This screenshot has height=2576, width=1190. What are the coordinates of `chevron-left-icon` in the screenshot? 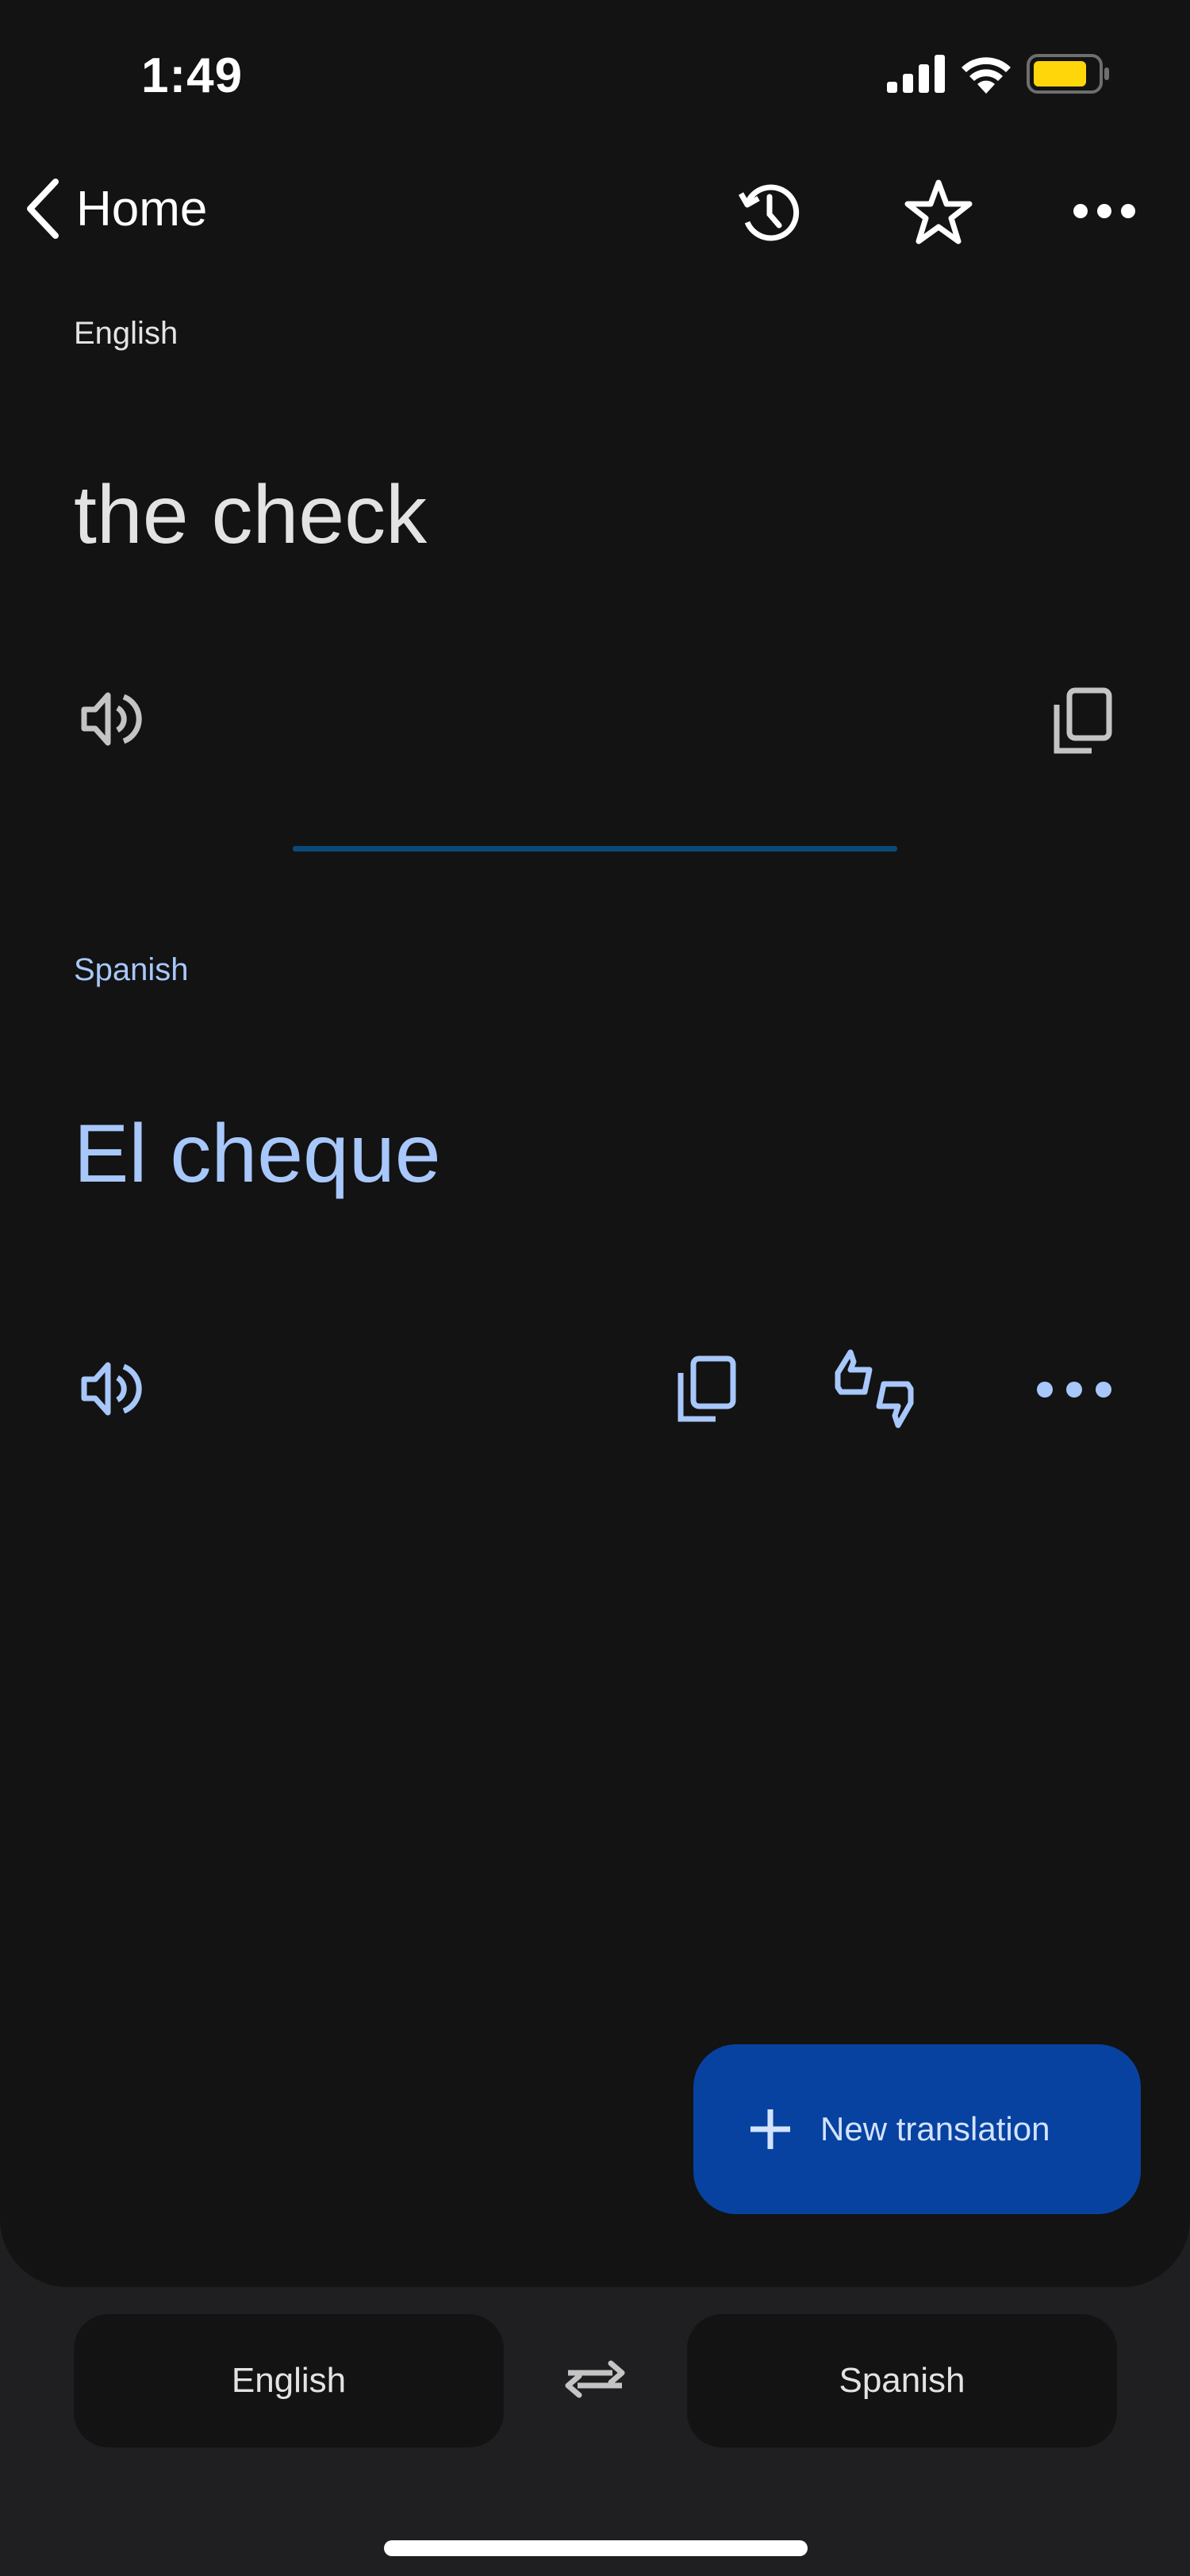 It's located at (43, 209).